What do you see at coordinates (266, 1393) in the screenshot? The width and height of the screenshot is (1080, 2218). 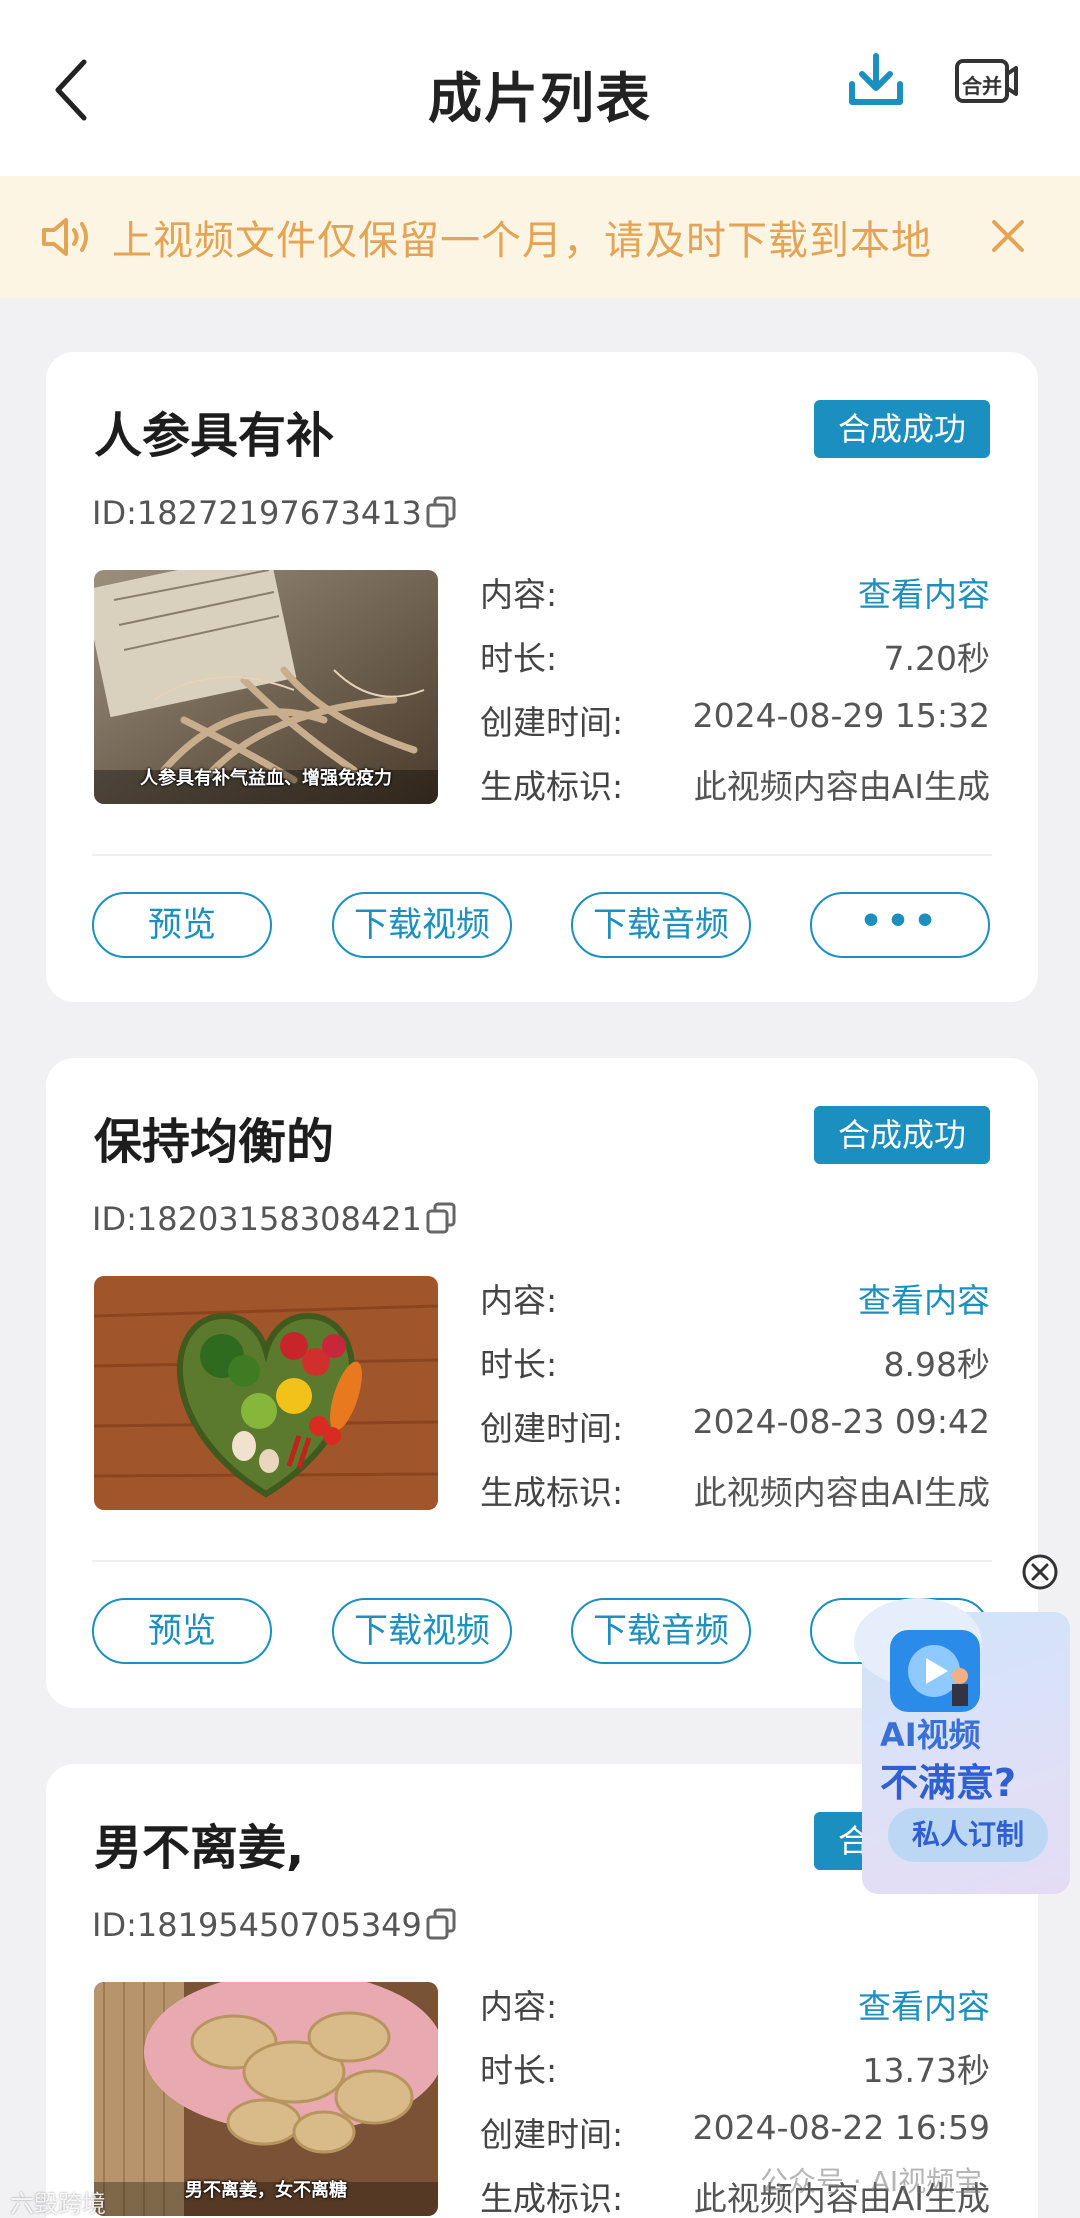 I see `video-thumbnail` at bounding box center [266, 1393].